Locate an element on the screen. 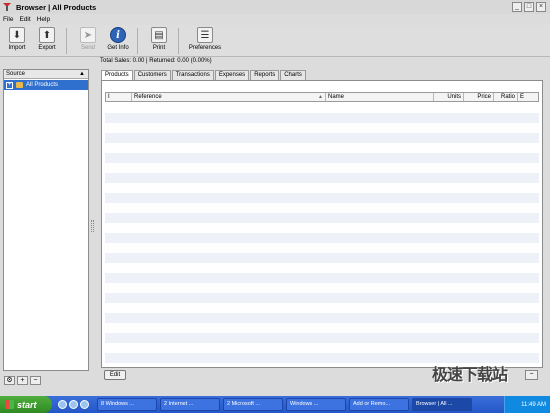 The image size is (550, 413). export-button: ⬆ Export is located at coordinates (47, 38).